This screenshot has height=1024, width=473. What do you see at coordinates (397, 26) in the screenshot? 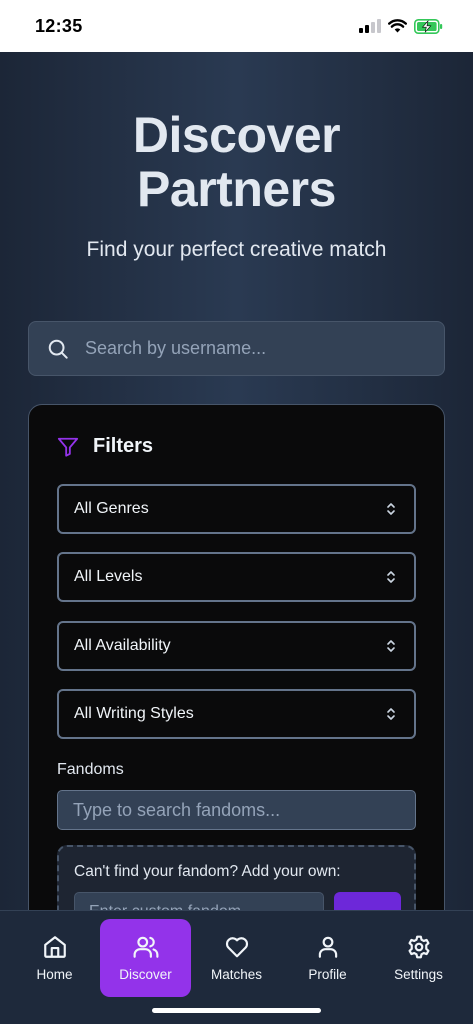
I see `wifi-icon` at bounding box center [397, 26].